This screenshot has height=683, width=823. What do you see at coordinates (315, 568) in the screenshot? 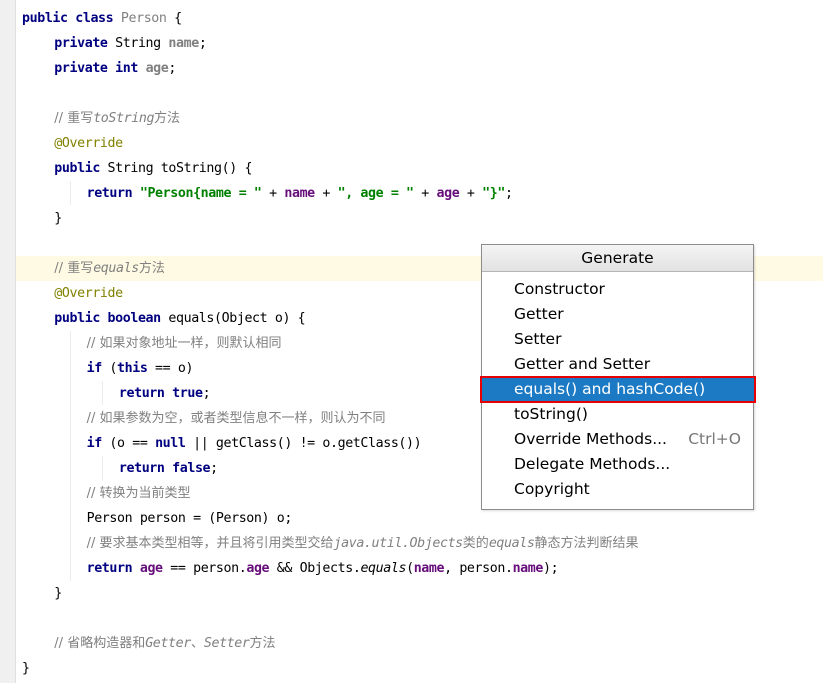
I see `code-text: && Objects.` at bounding box center [315, 568].